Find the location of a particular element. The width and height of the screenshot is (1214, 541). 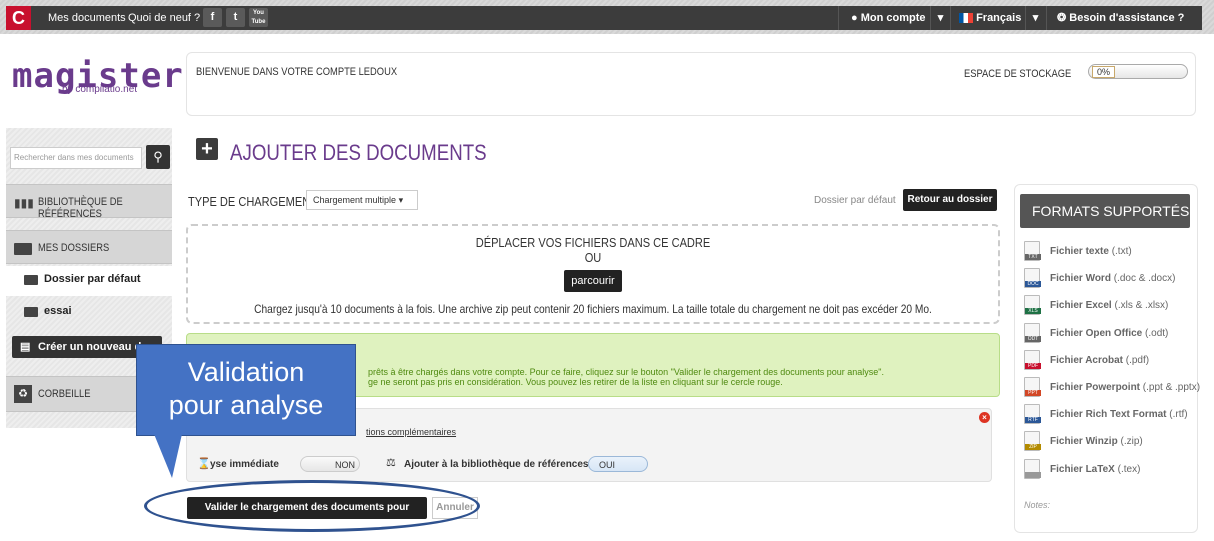

format-item: ODT Fichier Open Office (.odt) is located at coordinates (1109, 333).